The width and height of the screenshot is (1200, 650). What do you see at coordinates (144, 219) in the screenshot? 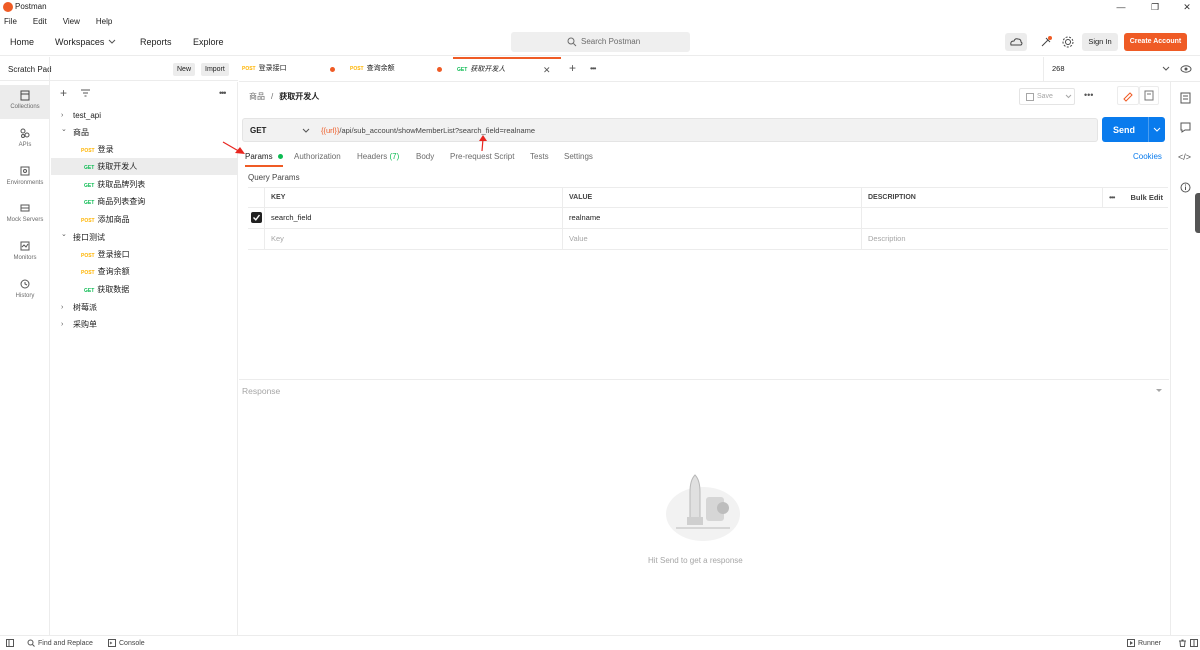
I see `tree-item-request: POST 添加商品` at bounding box center [144, 219].